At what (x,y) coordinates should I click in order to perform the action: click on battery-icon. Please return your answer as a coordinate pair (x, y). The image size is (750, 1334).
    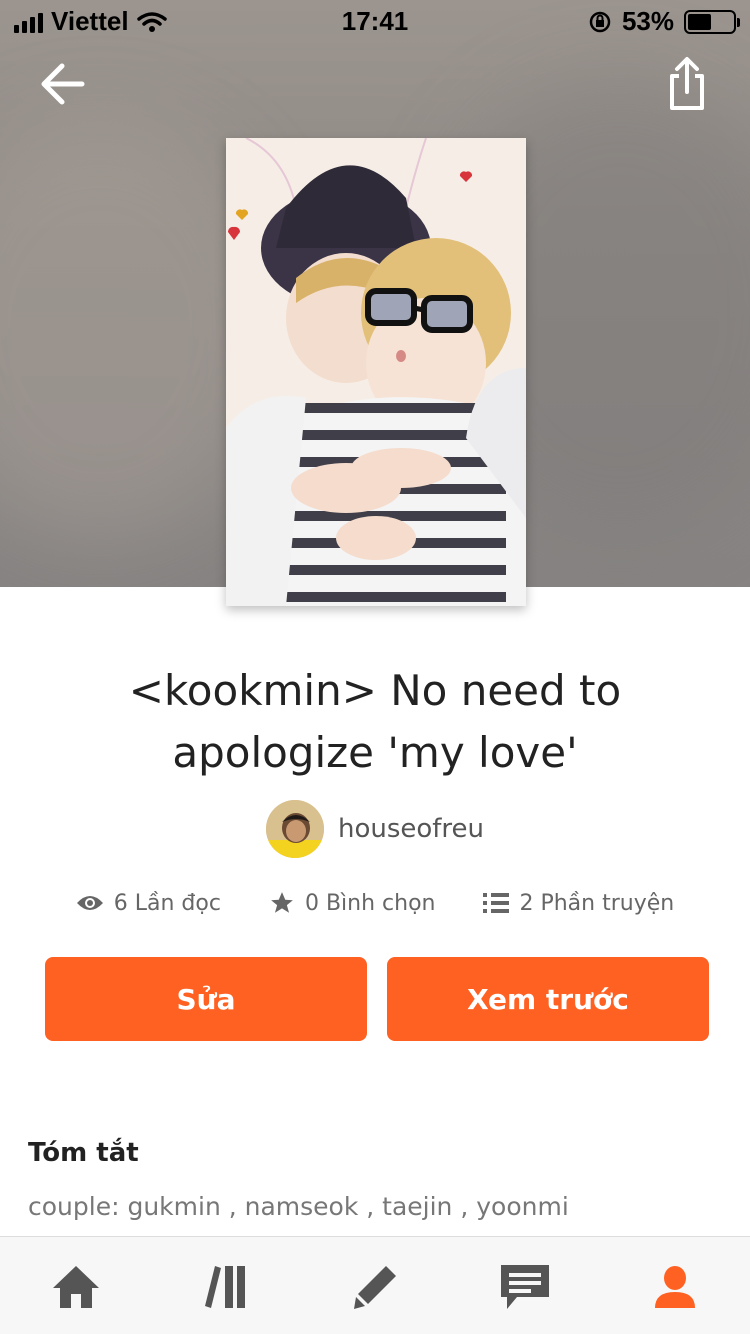
    Looking at the image, I should click on (712, 21).